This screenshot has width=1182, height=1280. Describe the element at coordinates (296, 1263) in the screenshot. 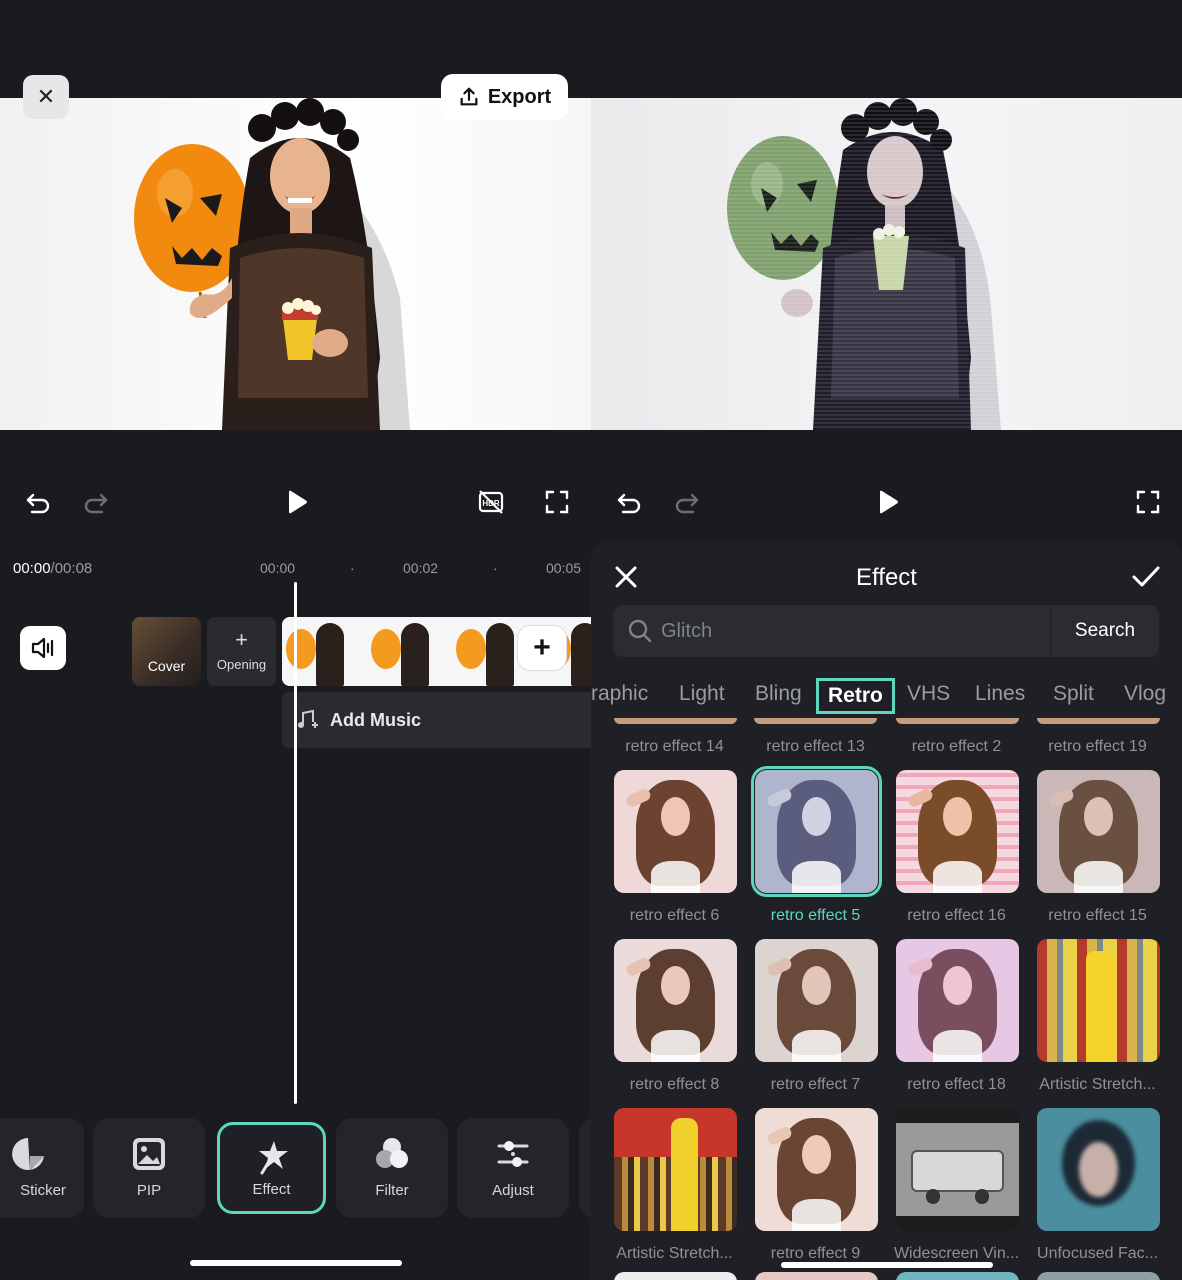

I see `home-indicator` at that location.